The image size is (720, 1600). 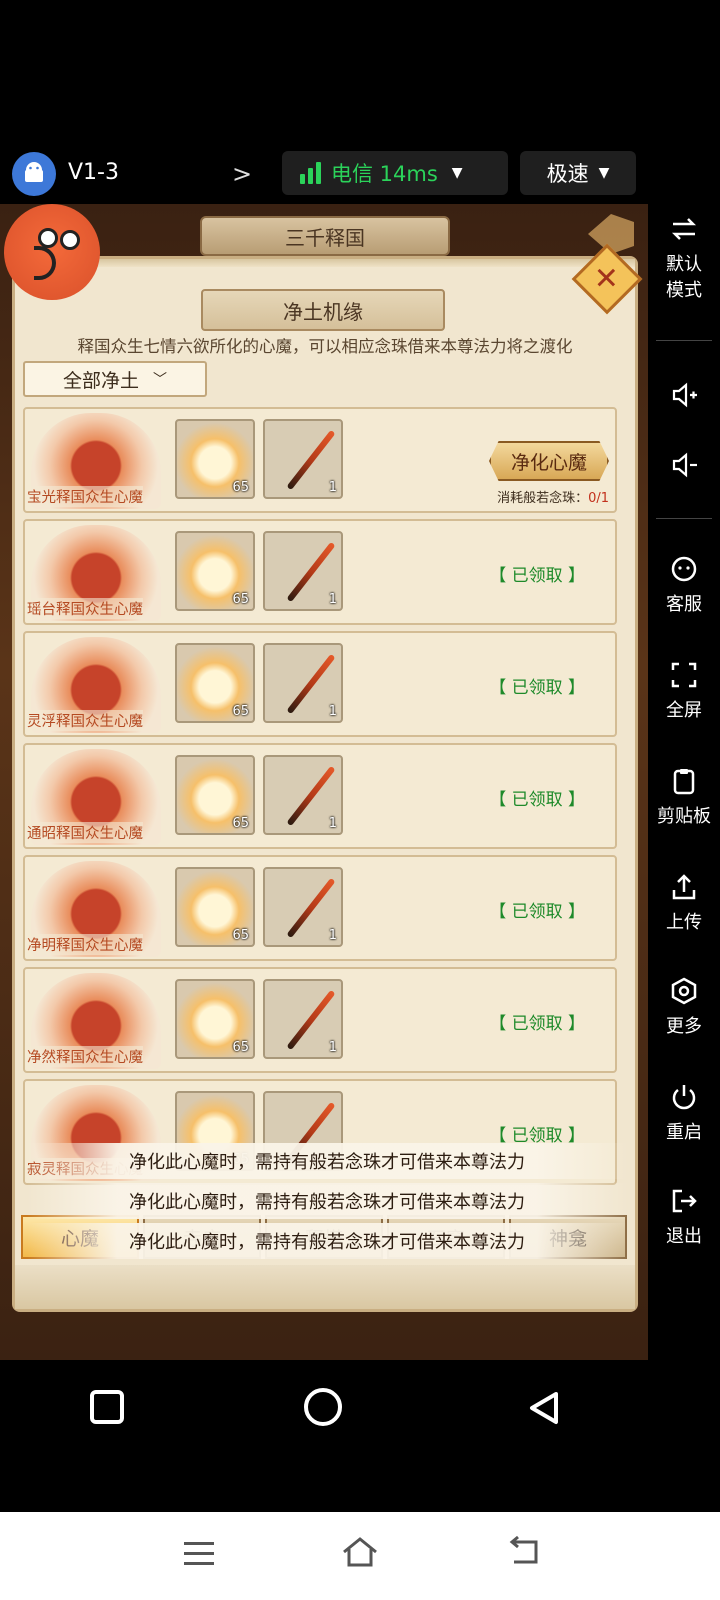 What do you see at coordinates (325, 236) in the screenshot?
I see `area-title: 三千释国` at bounding box center [325, 236].